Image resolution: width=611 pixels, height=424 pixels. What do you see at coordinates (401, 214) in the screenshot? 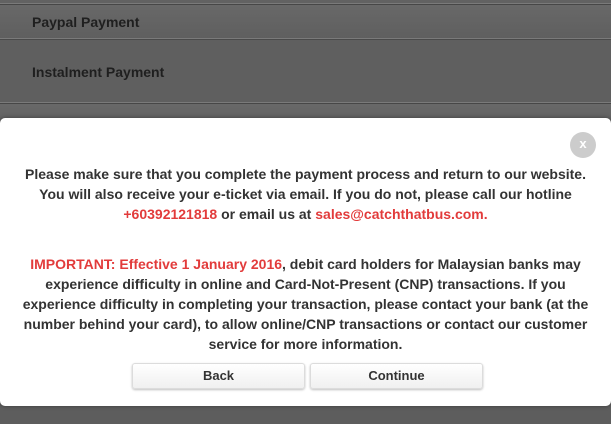
I see `email-link: sales@catchthatbus.com.` at bounding box center [401, 214].